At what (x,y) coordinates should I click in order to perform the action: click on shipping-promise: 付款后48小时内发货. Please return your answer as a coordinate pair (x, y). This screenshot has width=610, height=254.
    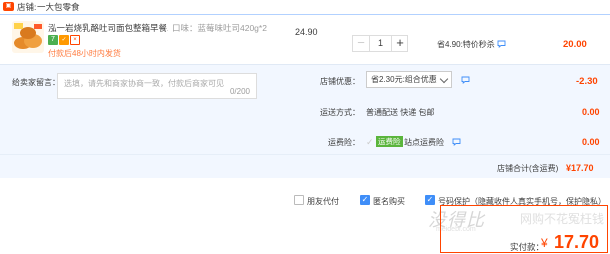
    Looking at the image, I should click on (84, 53).